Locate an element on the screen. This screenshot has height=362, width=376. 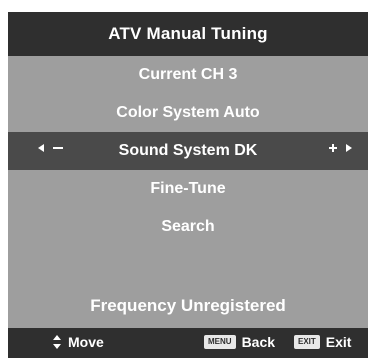
menu-item-label: Color System Auto is located at coordinates (188, 112).